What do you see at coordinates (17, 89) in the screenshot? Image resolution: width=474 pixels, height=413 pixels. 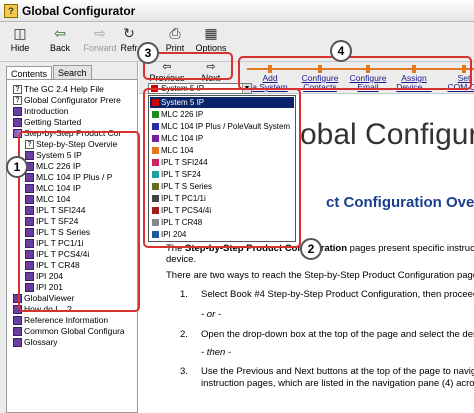 I see `help-page-icon: ?` at bounding box center [17, 89].